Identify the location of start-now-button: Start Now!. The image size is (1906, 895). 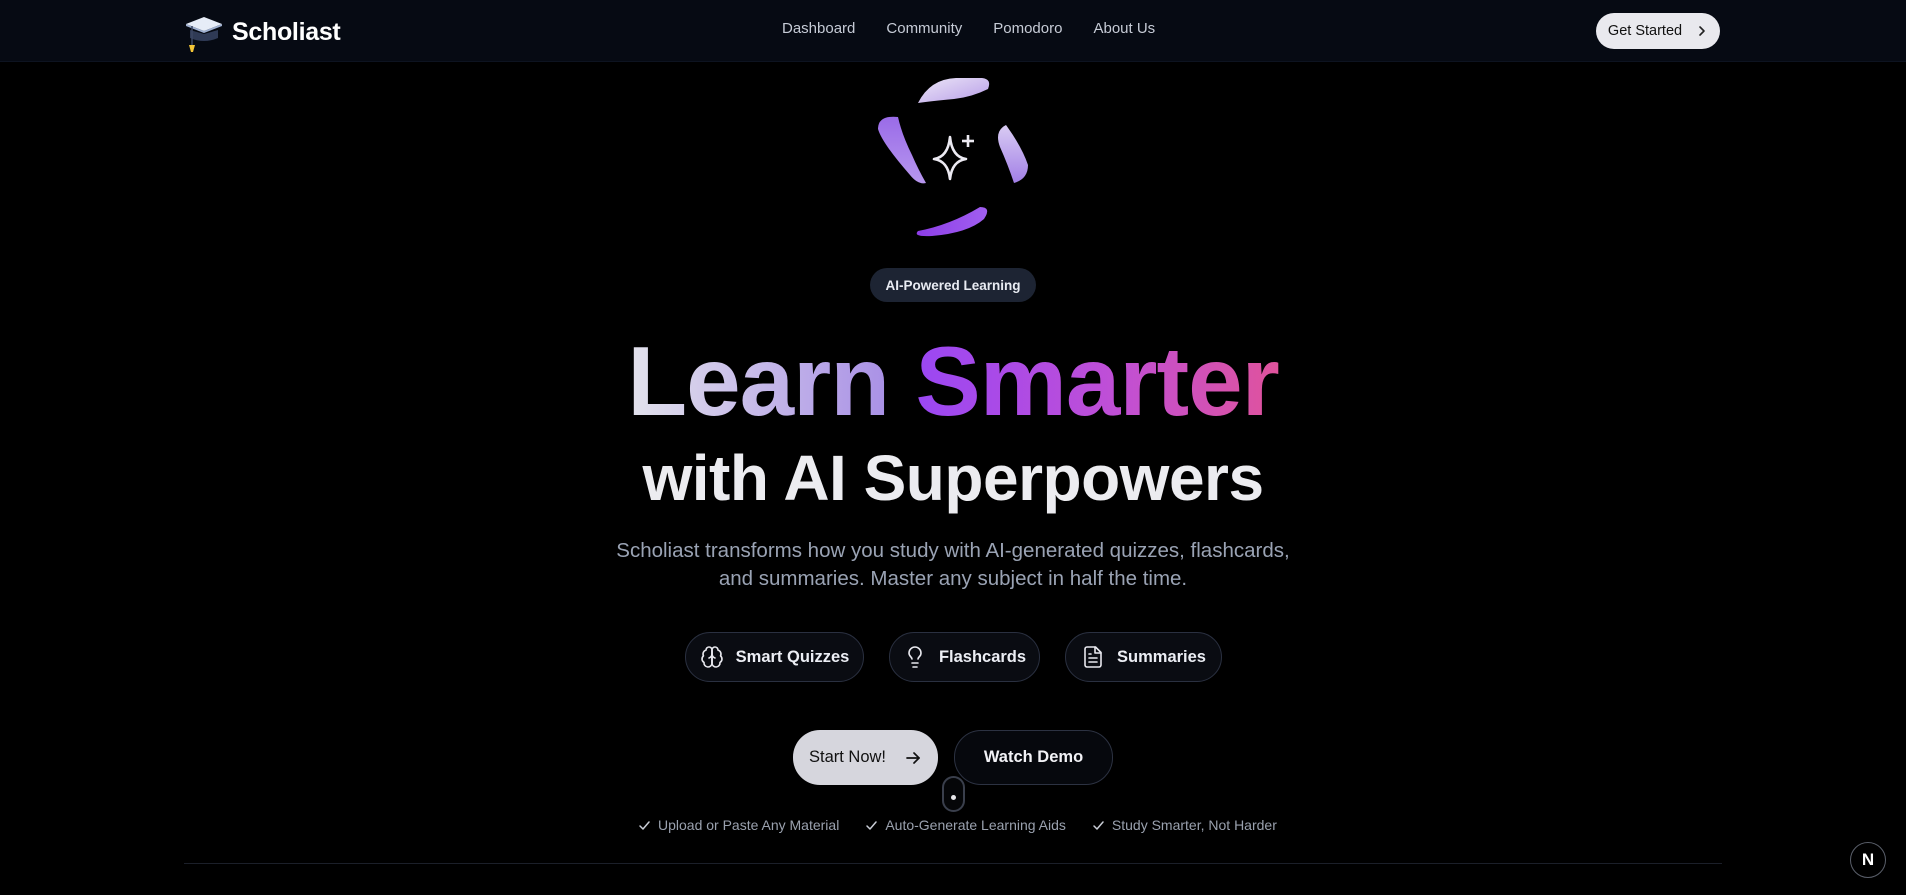
(865, 757).